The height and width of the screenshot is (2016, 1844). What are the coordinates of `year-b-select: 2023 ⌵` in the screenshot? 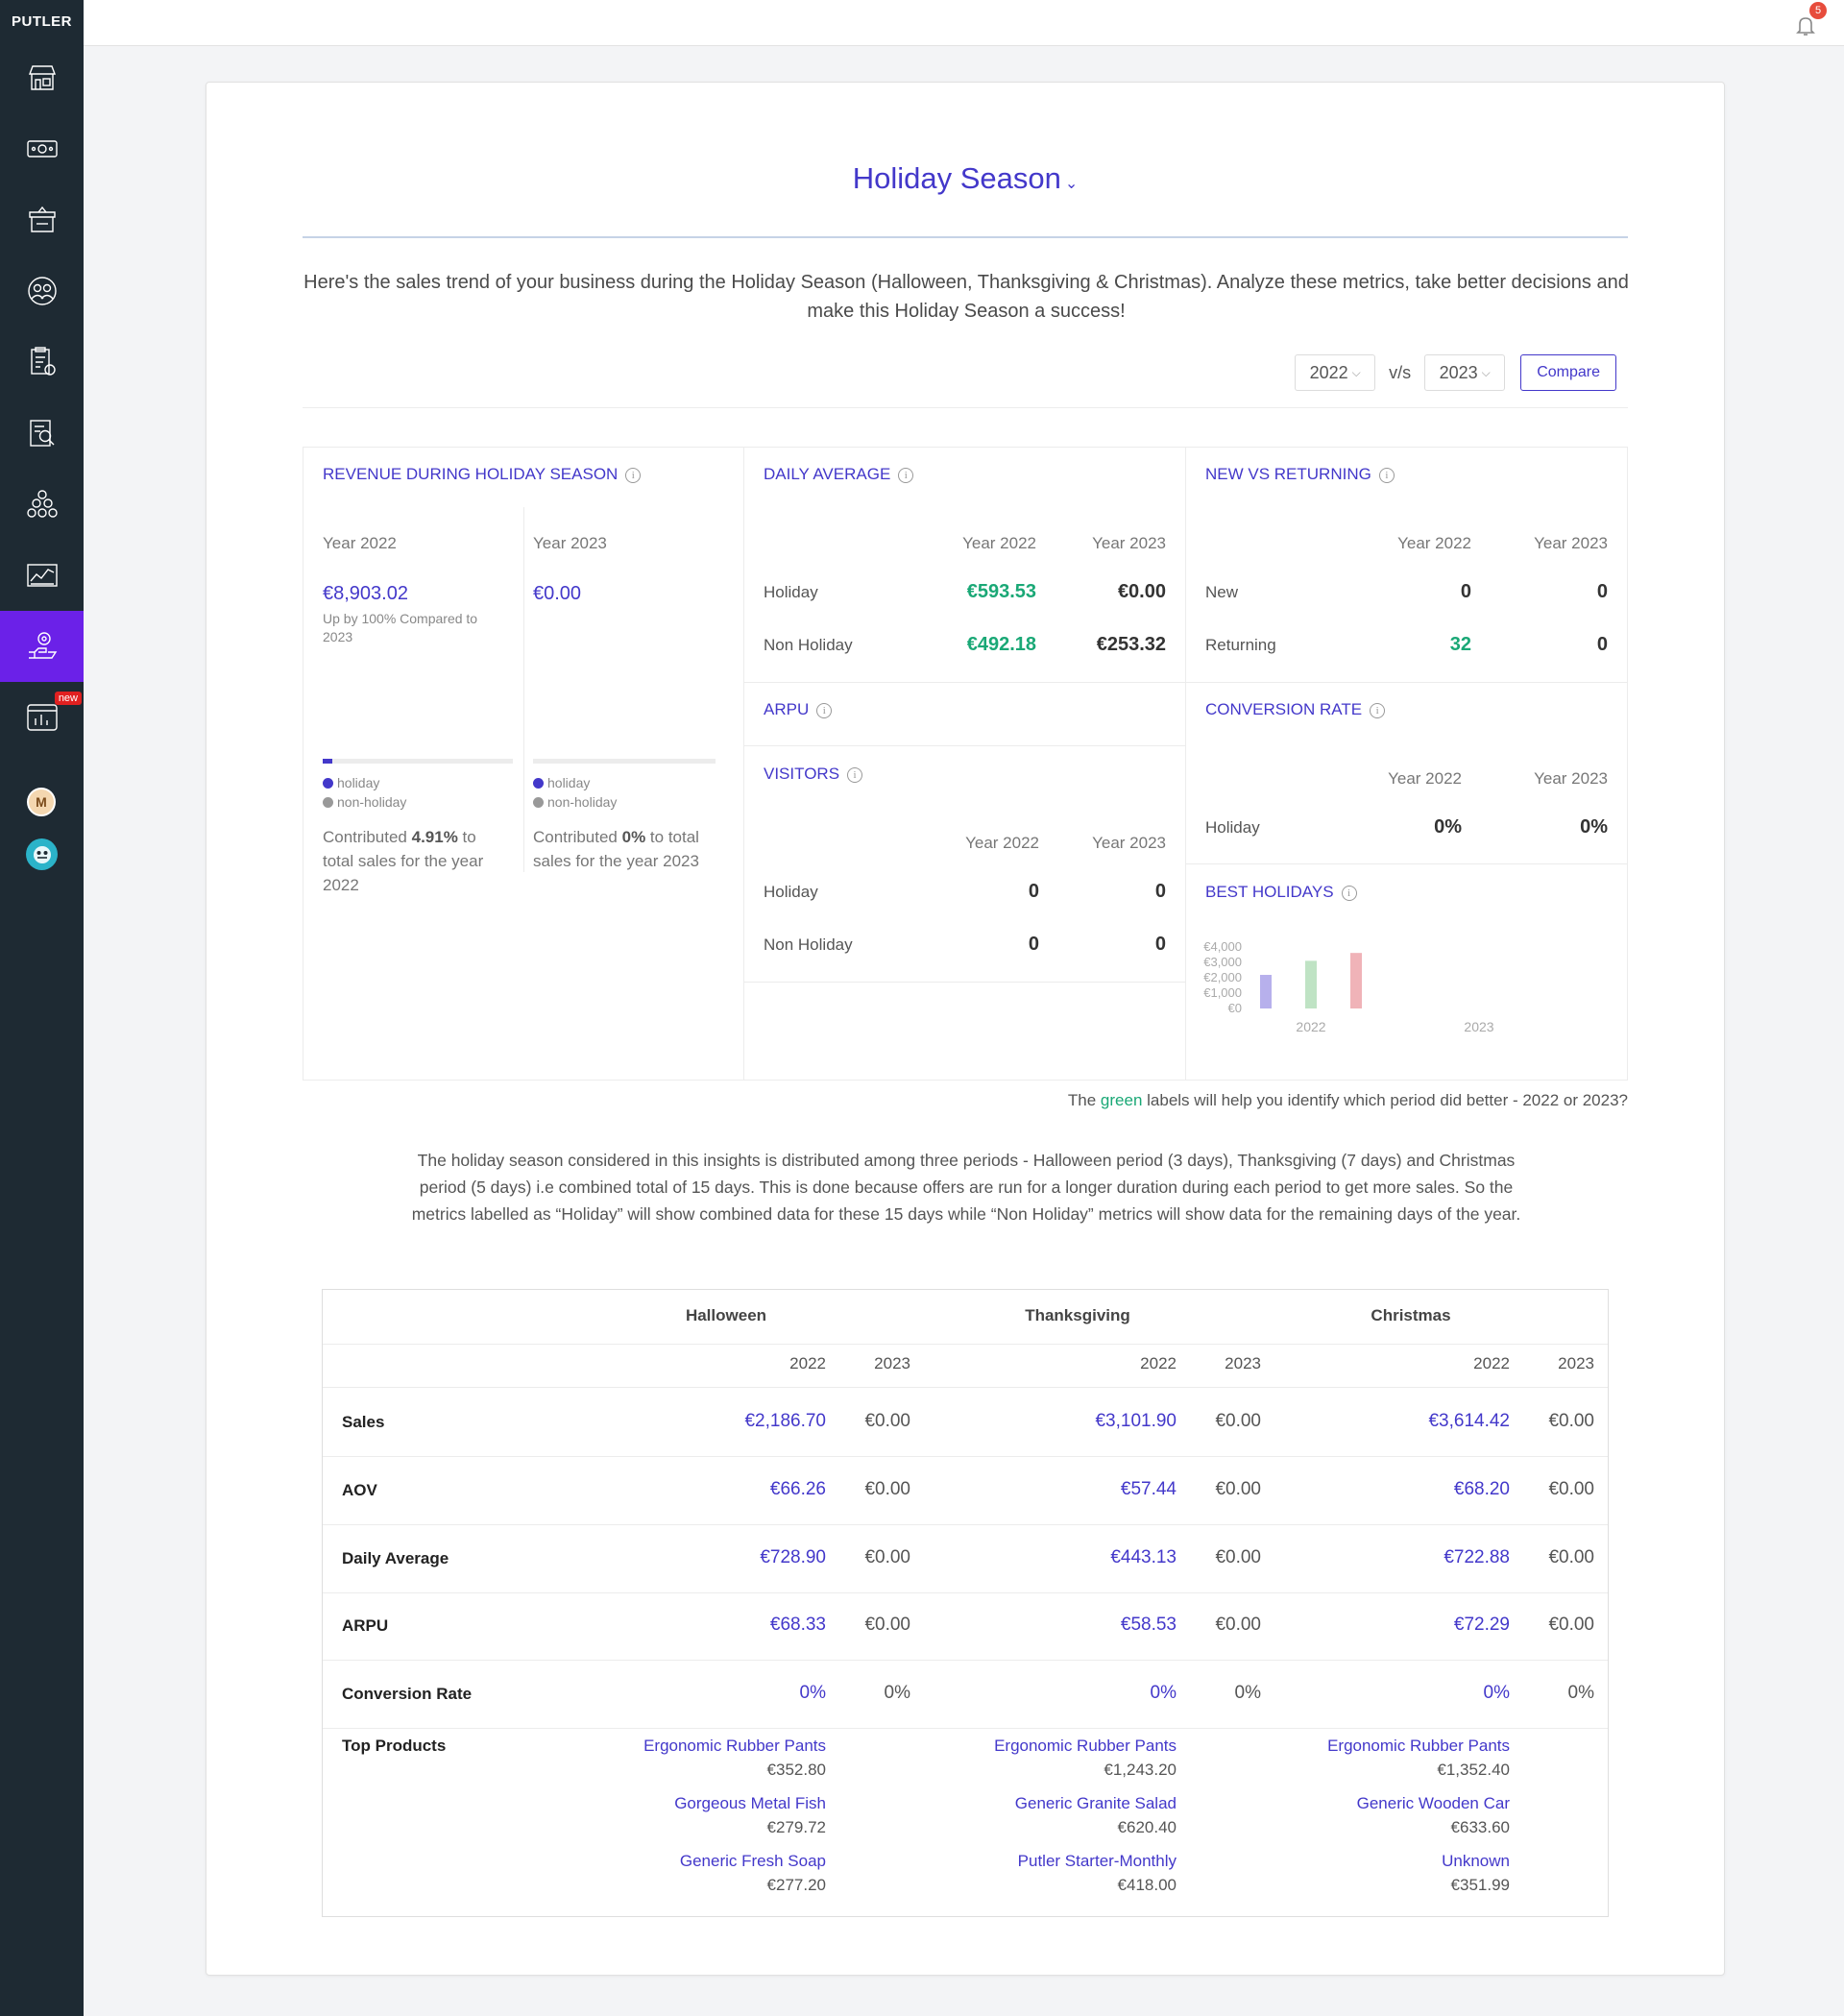 It's located at (1465, 372).